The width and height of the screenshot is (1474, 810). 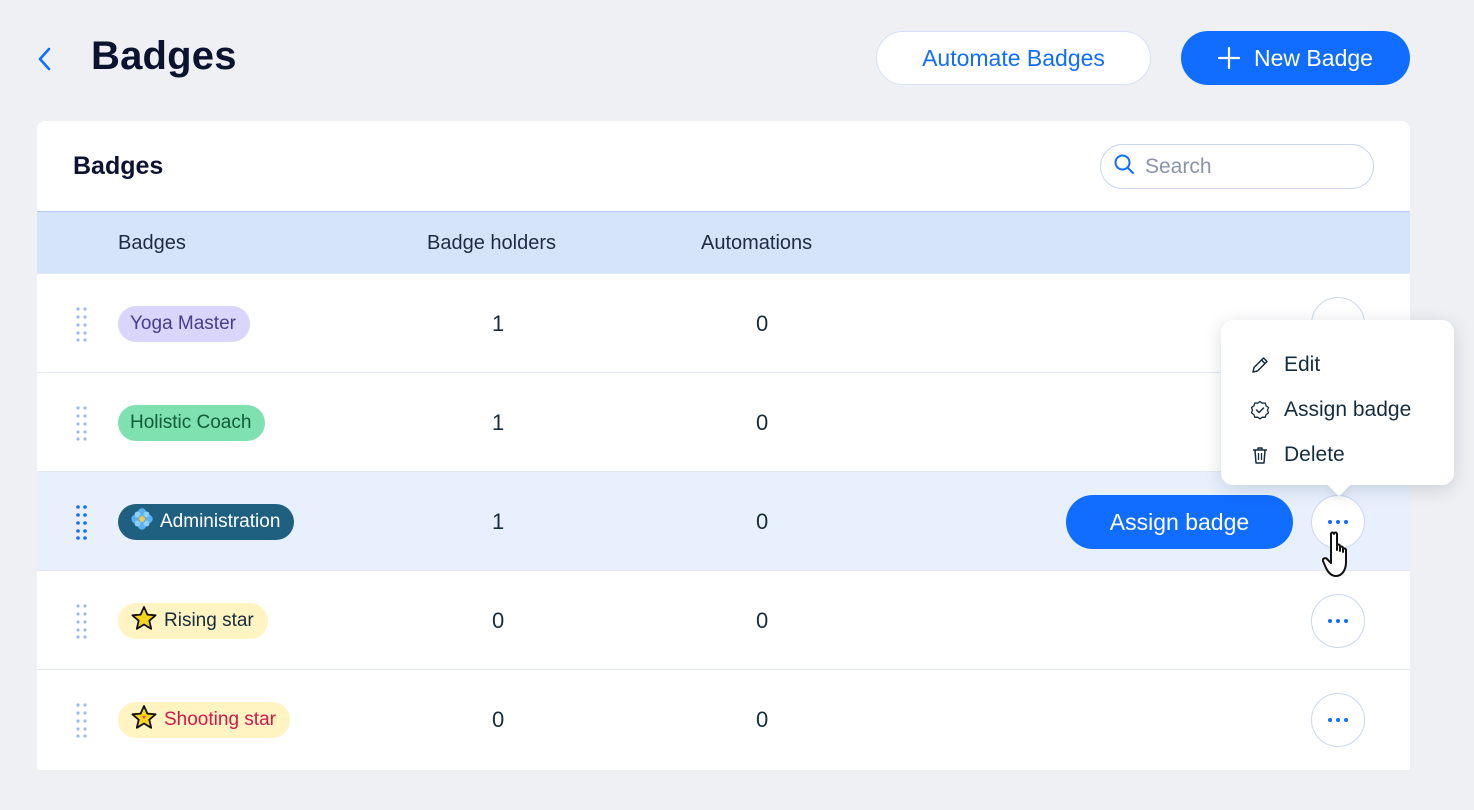 What do you see at coordinates (220, 719) in the screenshot?
I see `badge-name: Shooting star` at bounding box center [220, 719].